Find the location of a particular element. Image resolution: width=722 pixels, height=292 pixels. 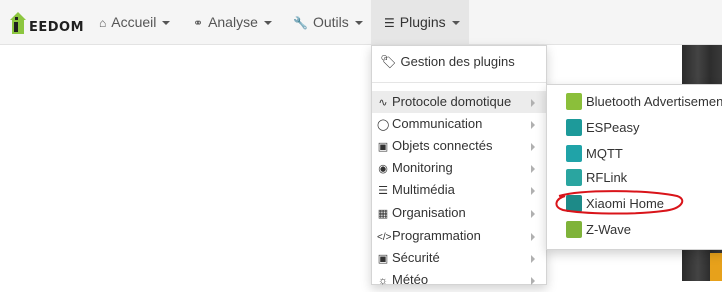

nav-accueil-label: Accueil is located at coordinates (134, 22).